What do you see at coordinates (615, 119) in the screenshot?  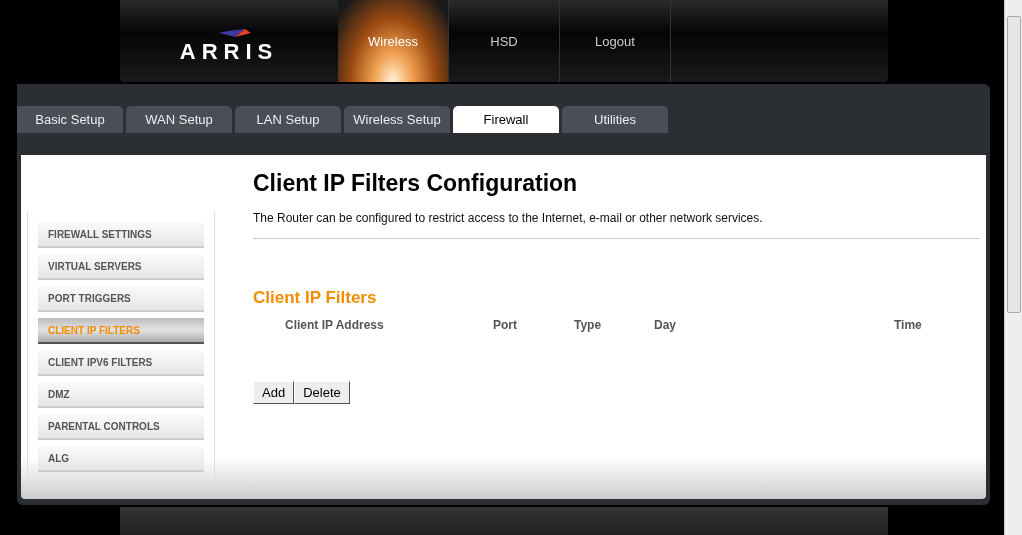 I see `tab: Utilities` at bounding box center [615, 119].